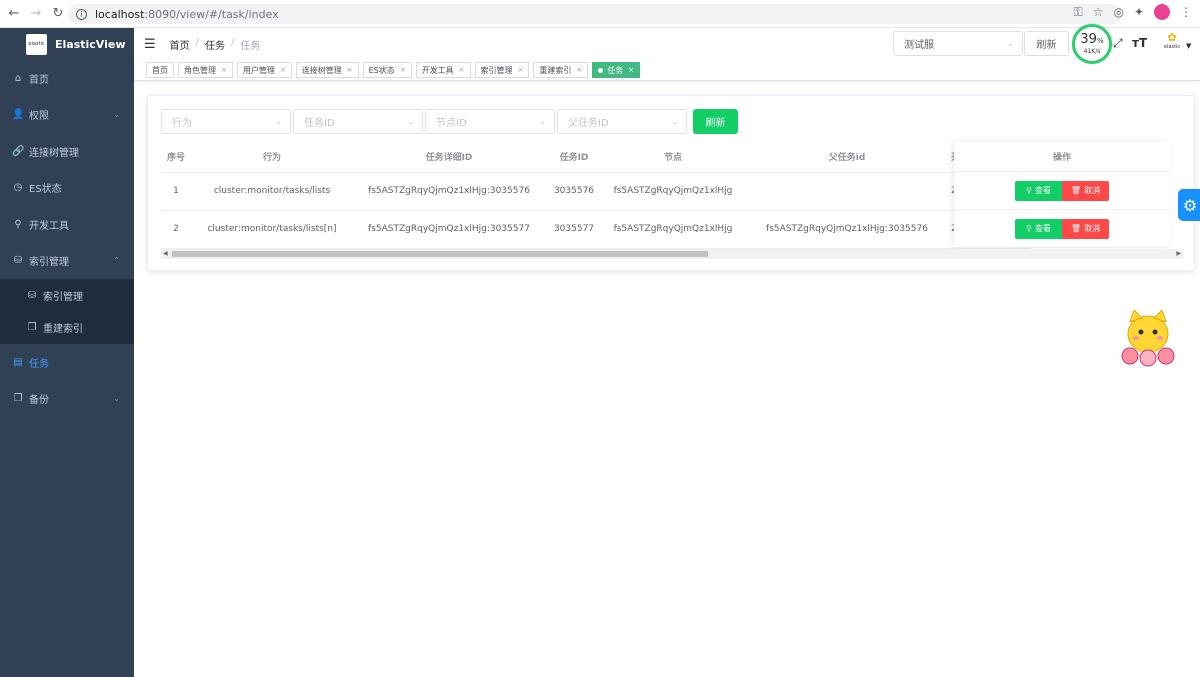  Describe the element at coordinates (32, 295) in the screenshot. I see `database-icon: ⛁` at that location.